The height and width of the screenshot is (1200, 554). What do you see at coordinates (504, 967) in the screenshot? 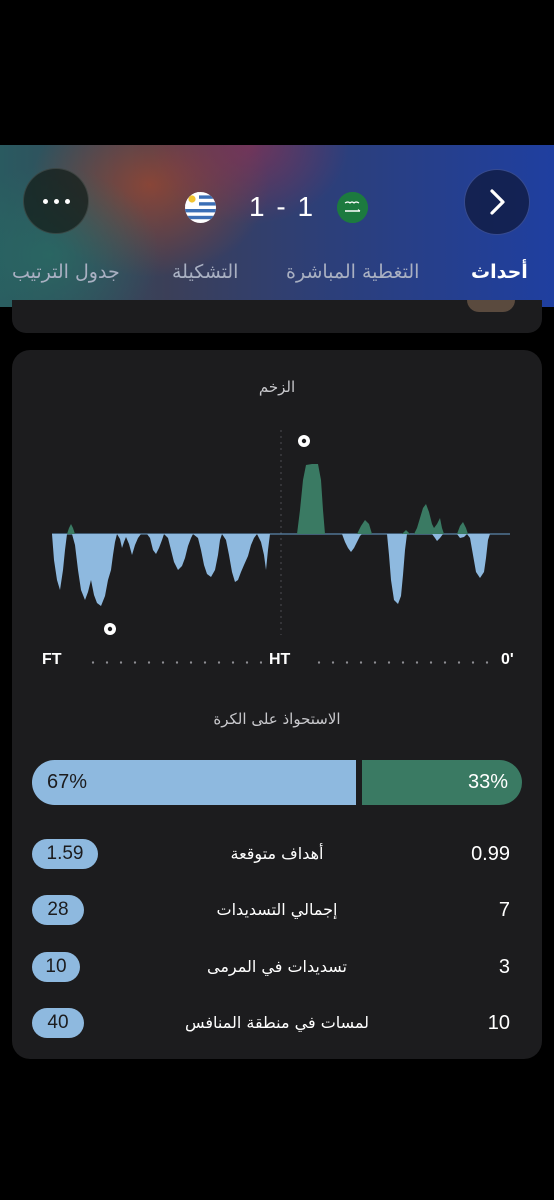
I see `stat-home-value: 3` at bounding box center [504, 967].